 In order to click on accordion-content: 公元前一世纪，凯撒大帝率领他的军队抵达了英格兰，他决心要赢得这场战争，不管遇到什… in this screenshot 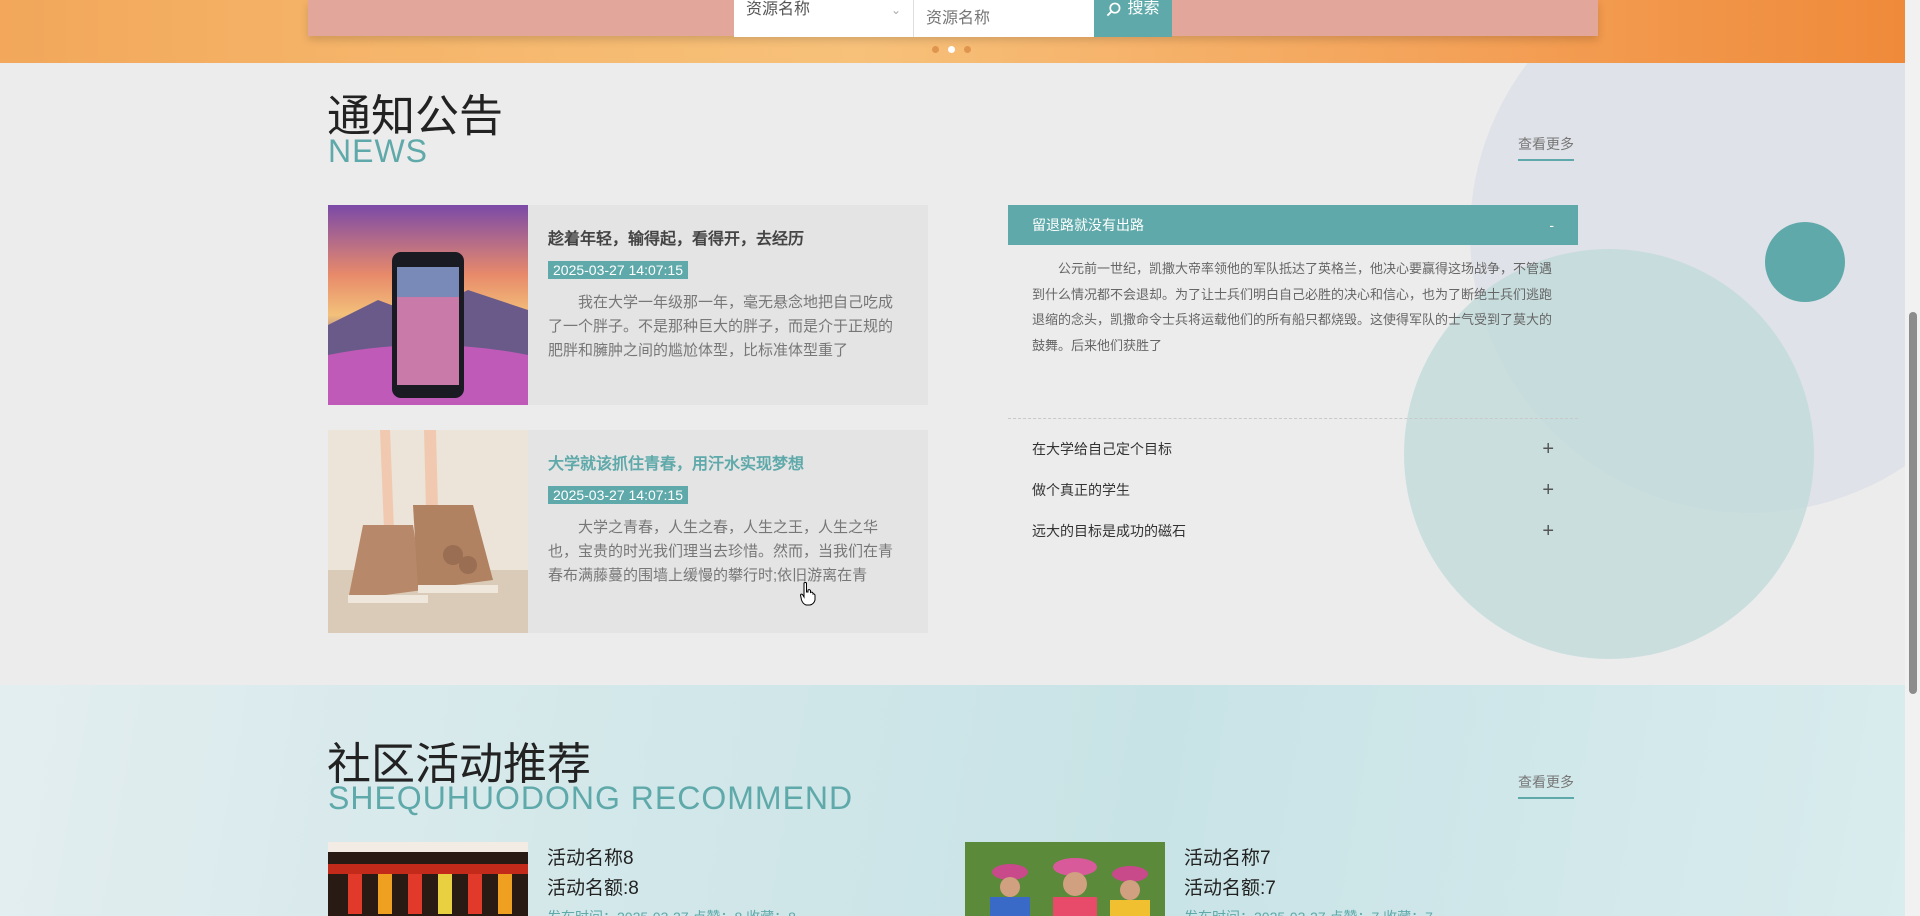, I will do `click(1292, 307)`.